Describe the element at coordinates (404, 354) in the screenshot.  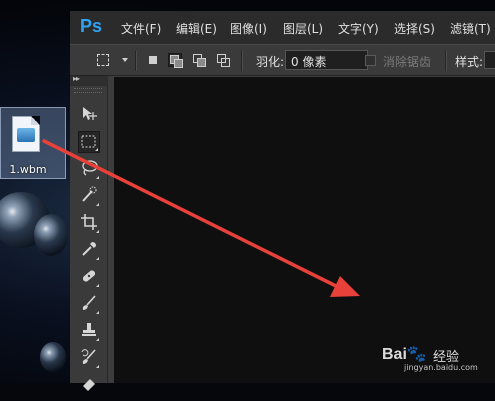
I see `baidu-logo: Bai🐾` at that location.